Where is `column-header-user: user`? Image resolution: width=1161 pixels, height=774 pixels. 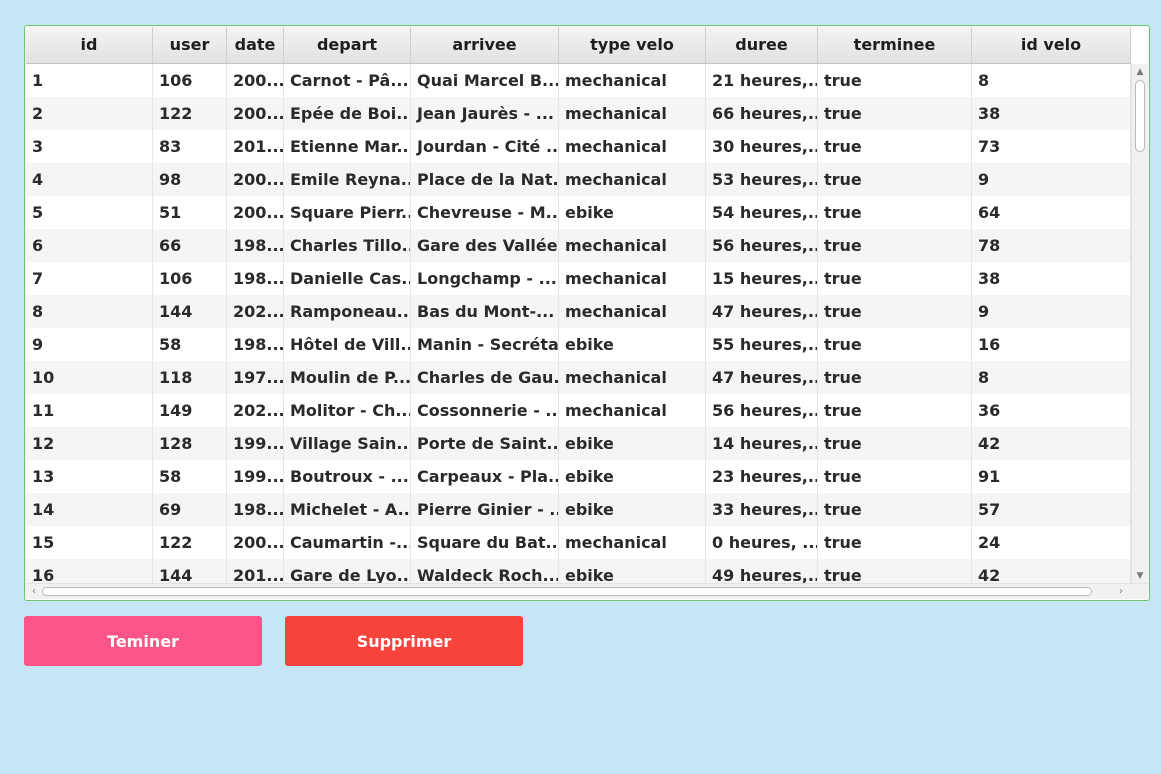 column-header-user: user is located at coordinates (190, 45).